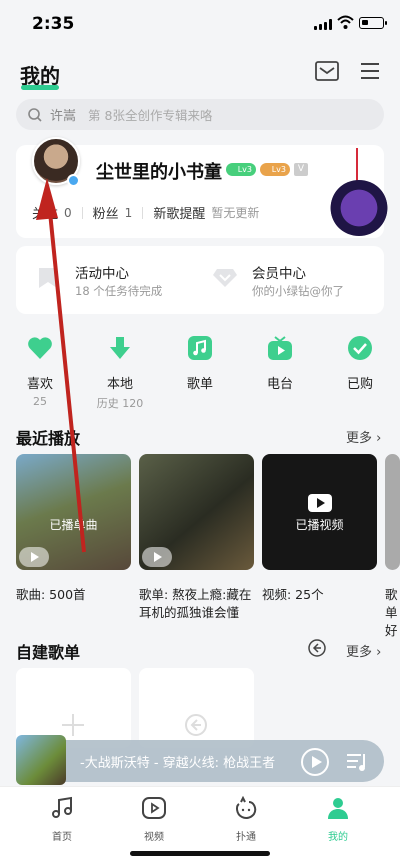 This screenshot has height=865, width=400. What do you see at coordinates (319, 525) in the screenshot?
I see `thumb-overlay: 已播视频` at bounding box center [319, 525].